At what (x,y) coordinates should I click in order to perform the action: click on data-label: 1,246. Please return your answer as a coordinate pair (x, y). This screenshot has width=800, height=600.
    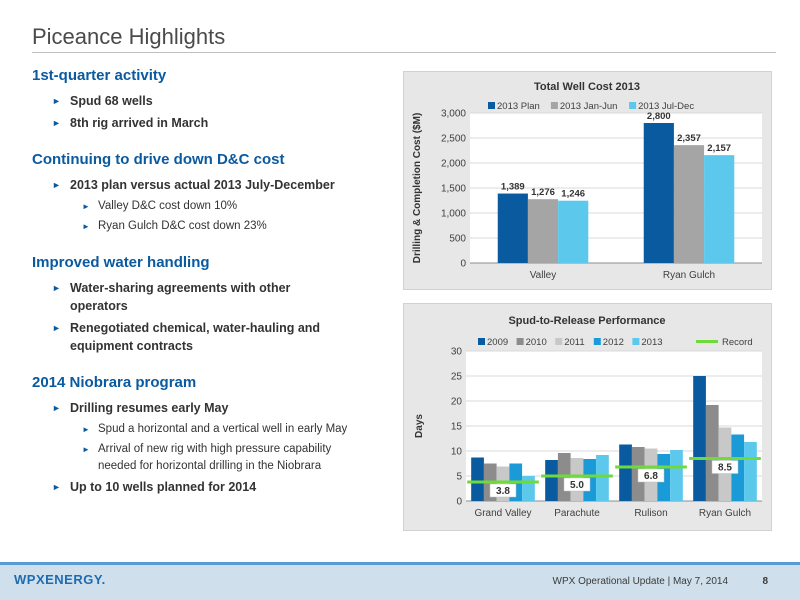
    Looking at the image, I should click on (573, 194).